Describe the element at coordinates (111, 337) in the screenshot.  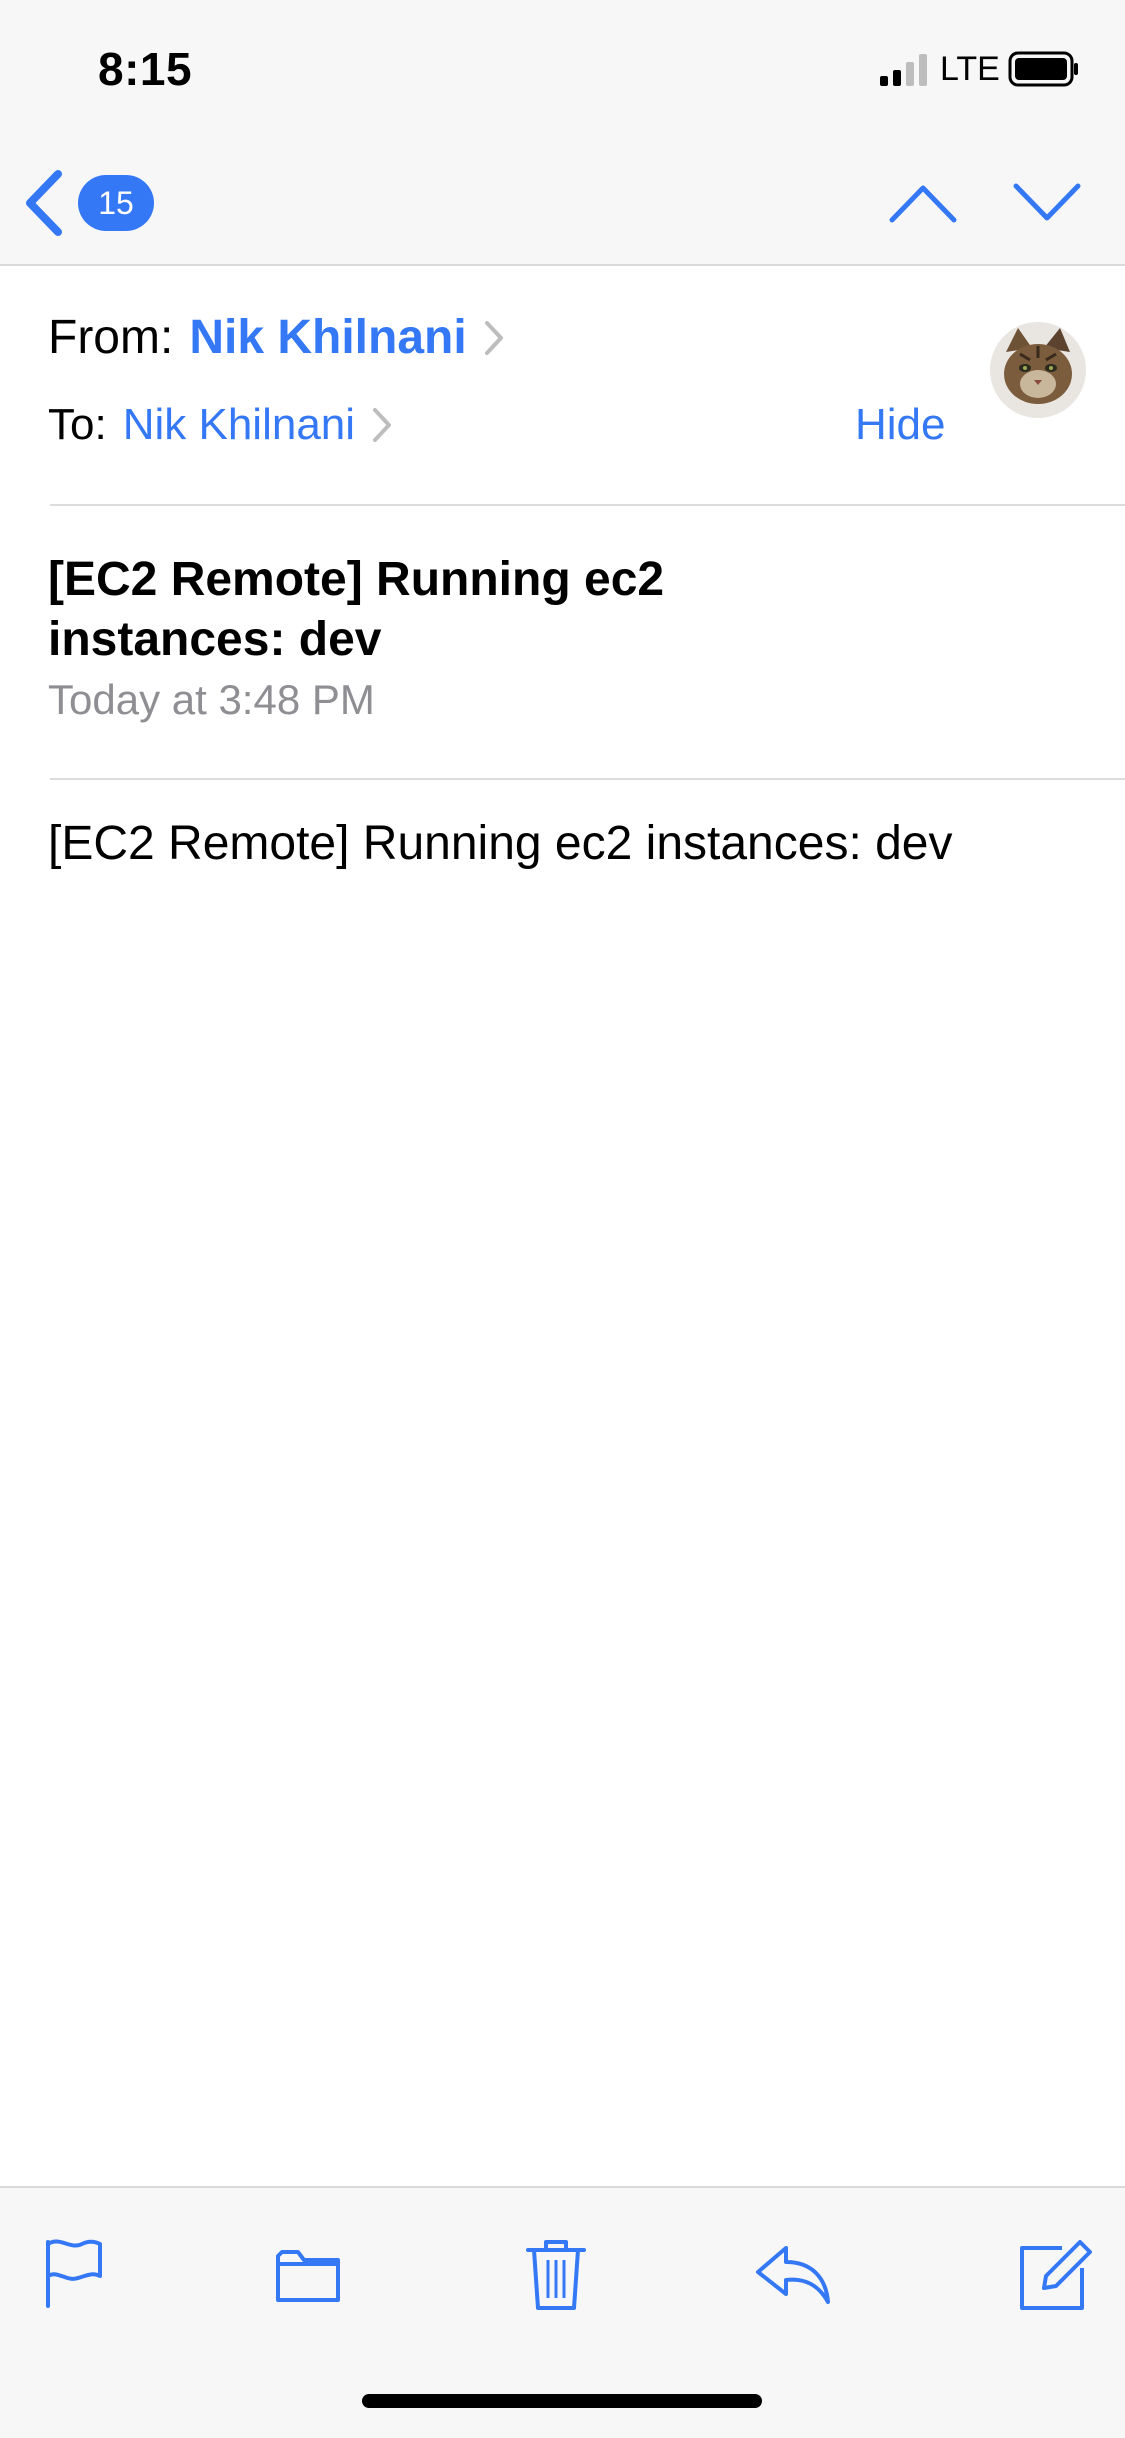
I see `from-label: From:` at that location.